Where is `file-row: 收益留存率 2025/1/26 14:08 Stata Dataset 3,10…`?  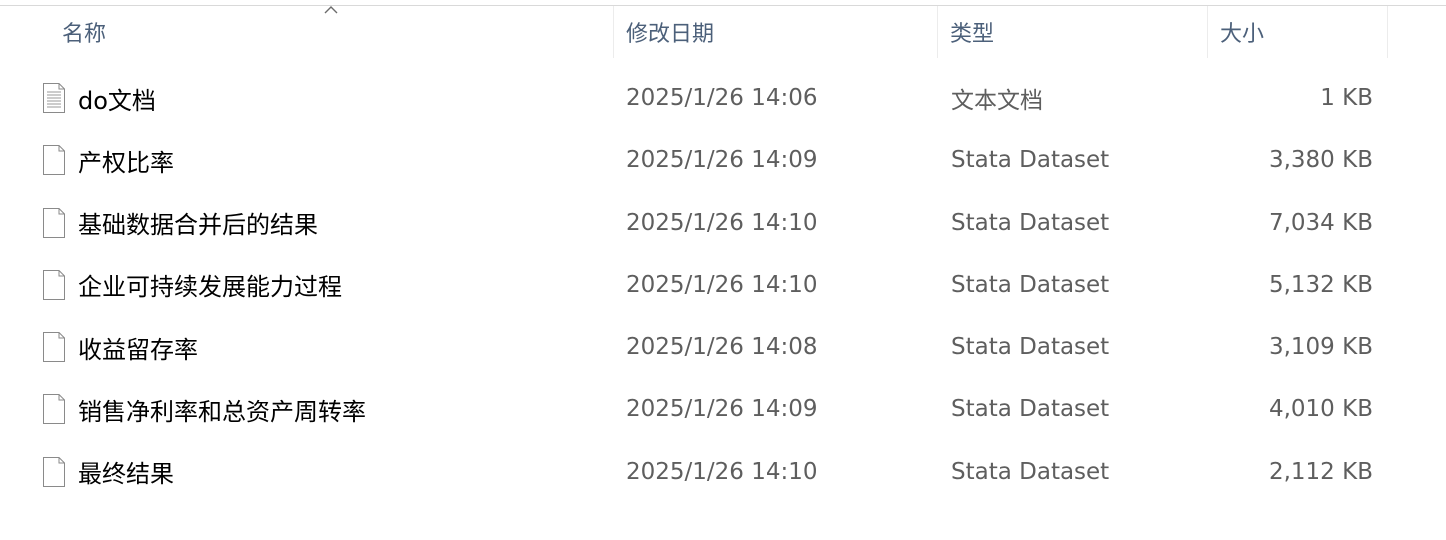 file-row: 收益留存率 2025/1/26 14:08 Stata Dataset 3,10… is located at coordinates (723, 347).